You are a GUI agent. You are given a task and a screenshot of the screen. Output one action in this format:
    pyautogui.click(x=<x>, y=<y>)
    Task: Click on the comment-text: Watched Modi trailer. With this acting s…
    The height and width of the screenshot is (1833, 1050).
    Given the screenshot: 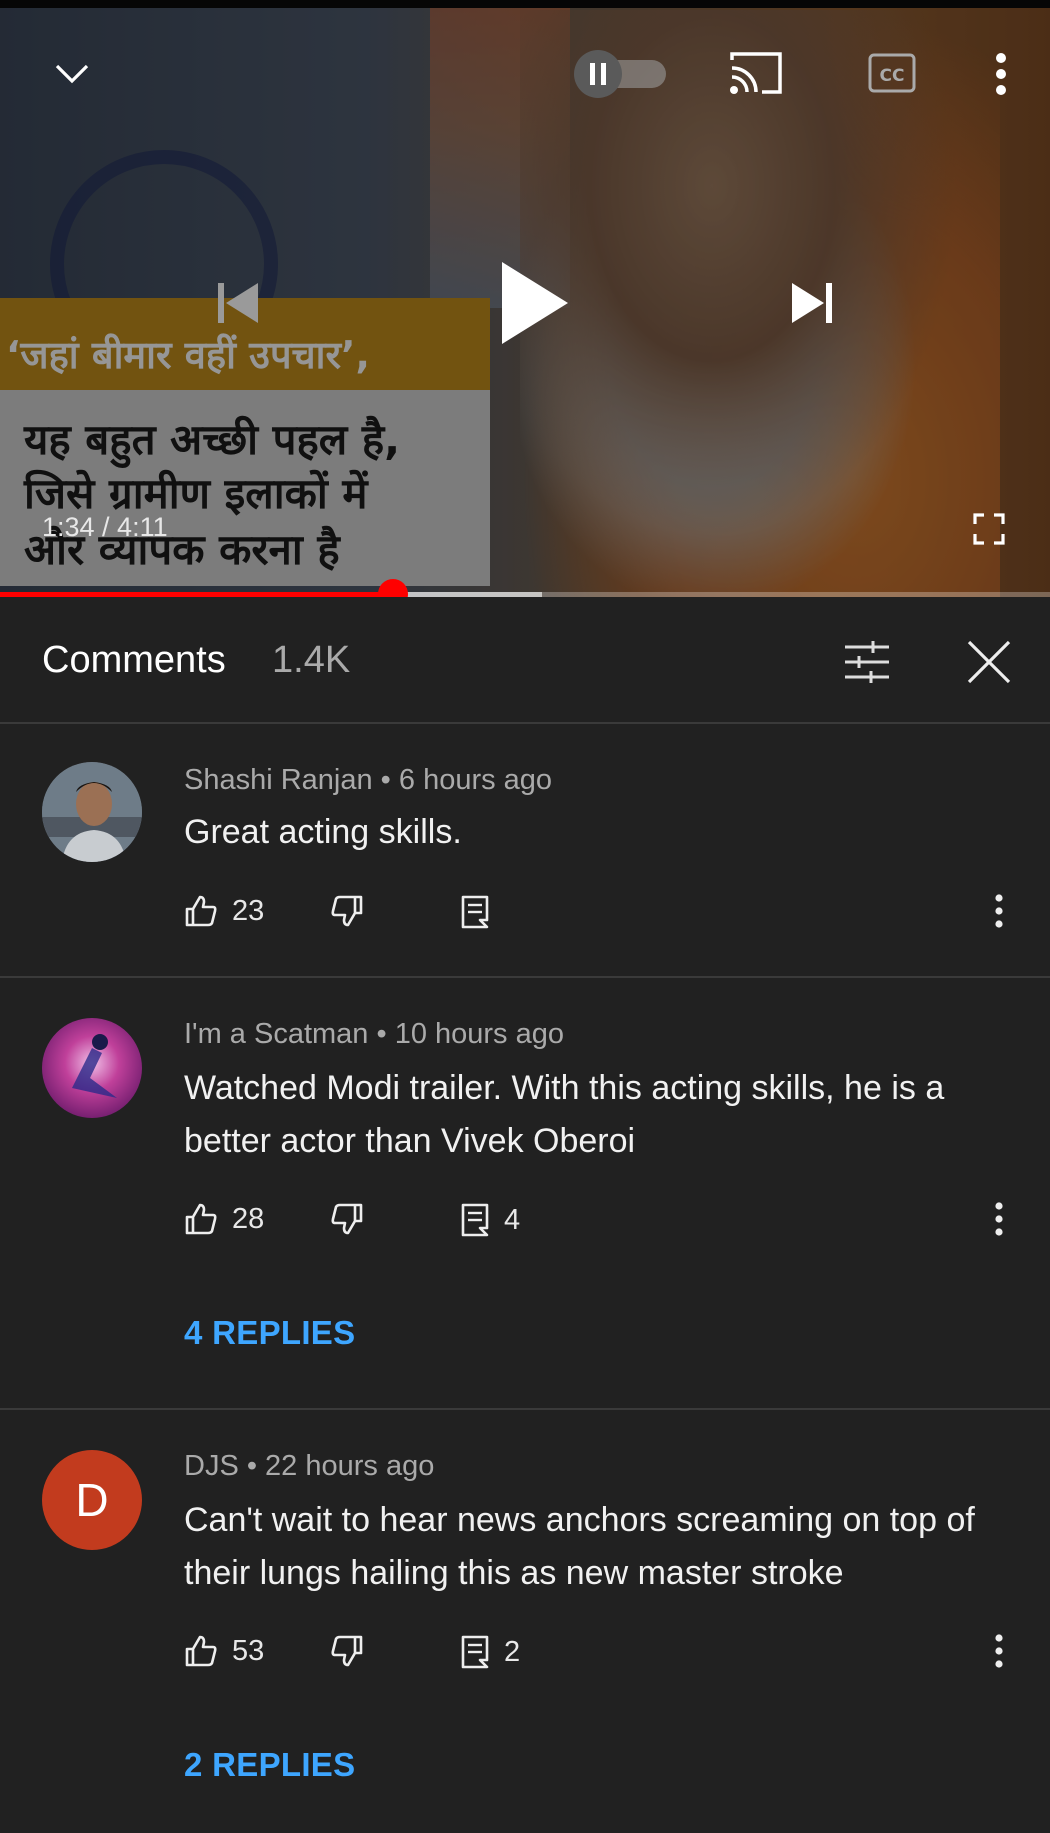 What is the action you would take?
    pyautogui.click(x=564, y=1114)
    